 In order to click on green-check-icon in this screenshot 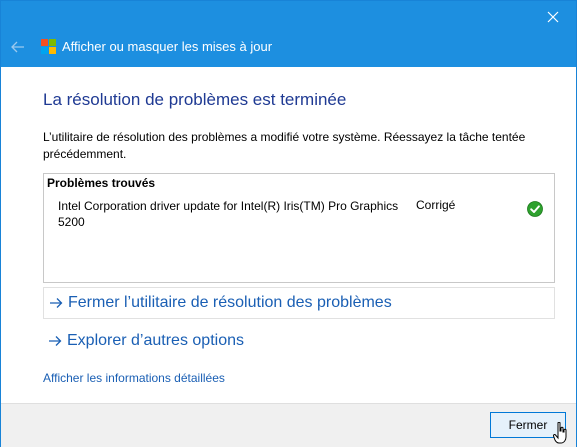, I will do `click(535, 209)`.